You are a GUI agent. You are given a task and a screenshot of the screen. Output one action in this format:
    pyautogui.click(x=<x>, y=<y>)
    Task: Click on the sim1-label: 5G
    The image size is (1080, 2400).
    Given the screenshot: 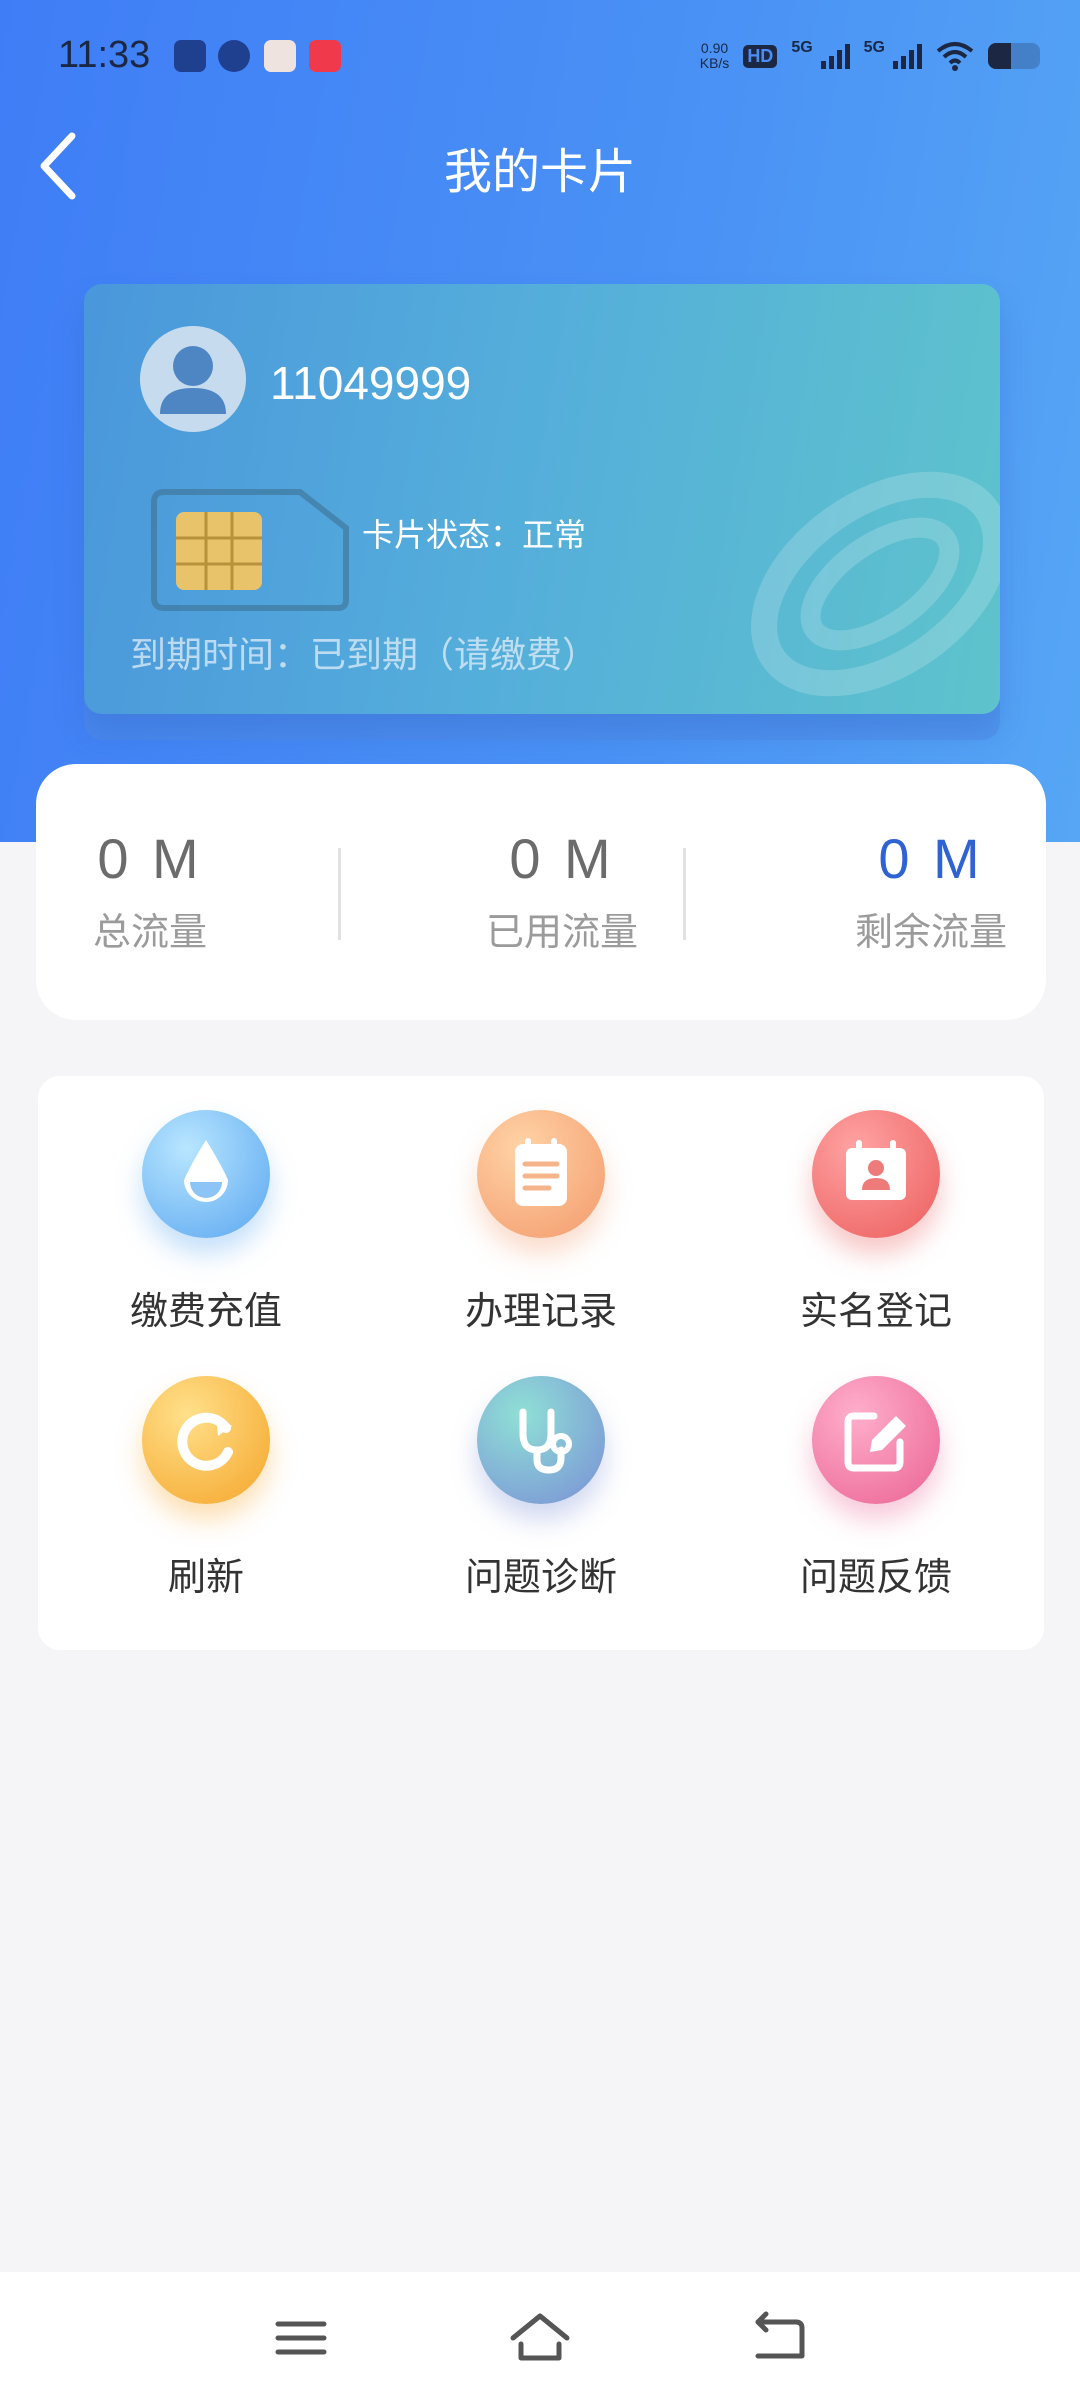 What is the action you would take?
    pyautogui.click(x=802, y=47)
    